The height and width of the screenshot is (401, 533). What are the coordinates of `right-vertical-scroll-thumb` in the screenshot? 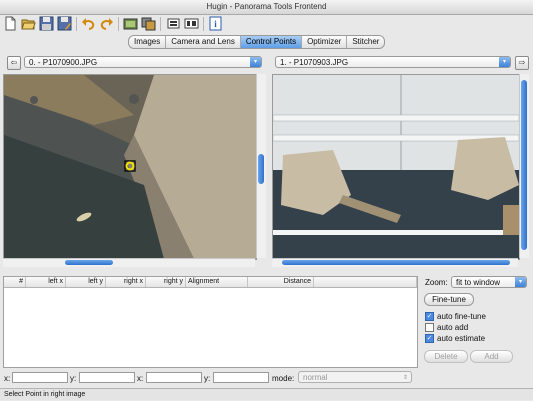 It's located at (524, 165).